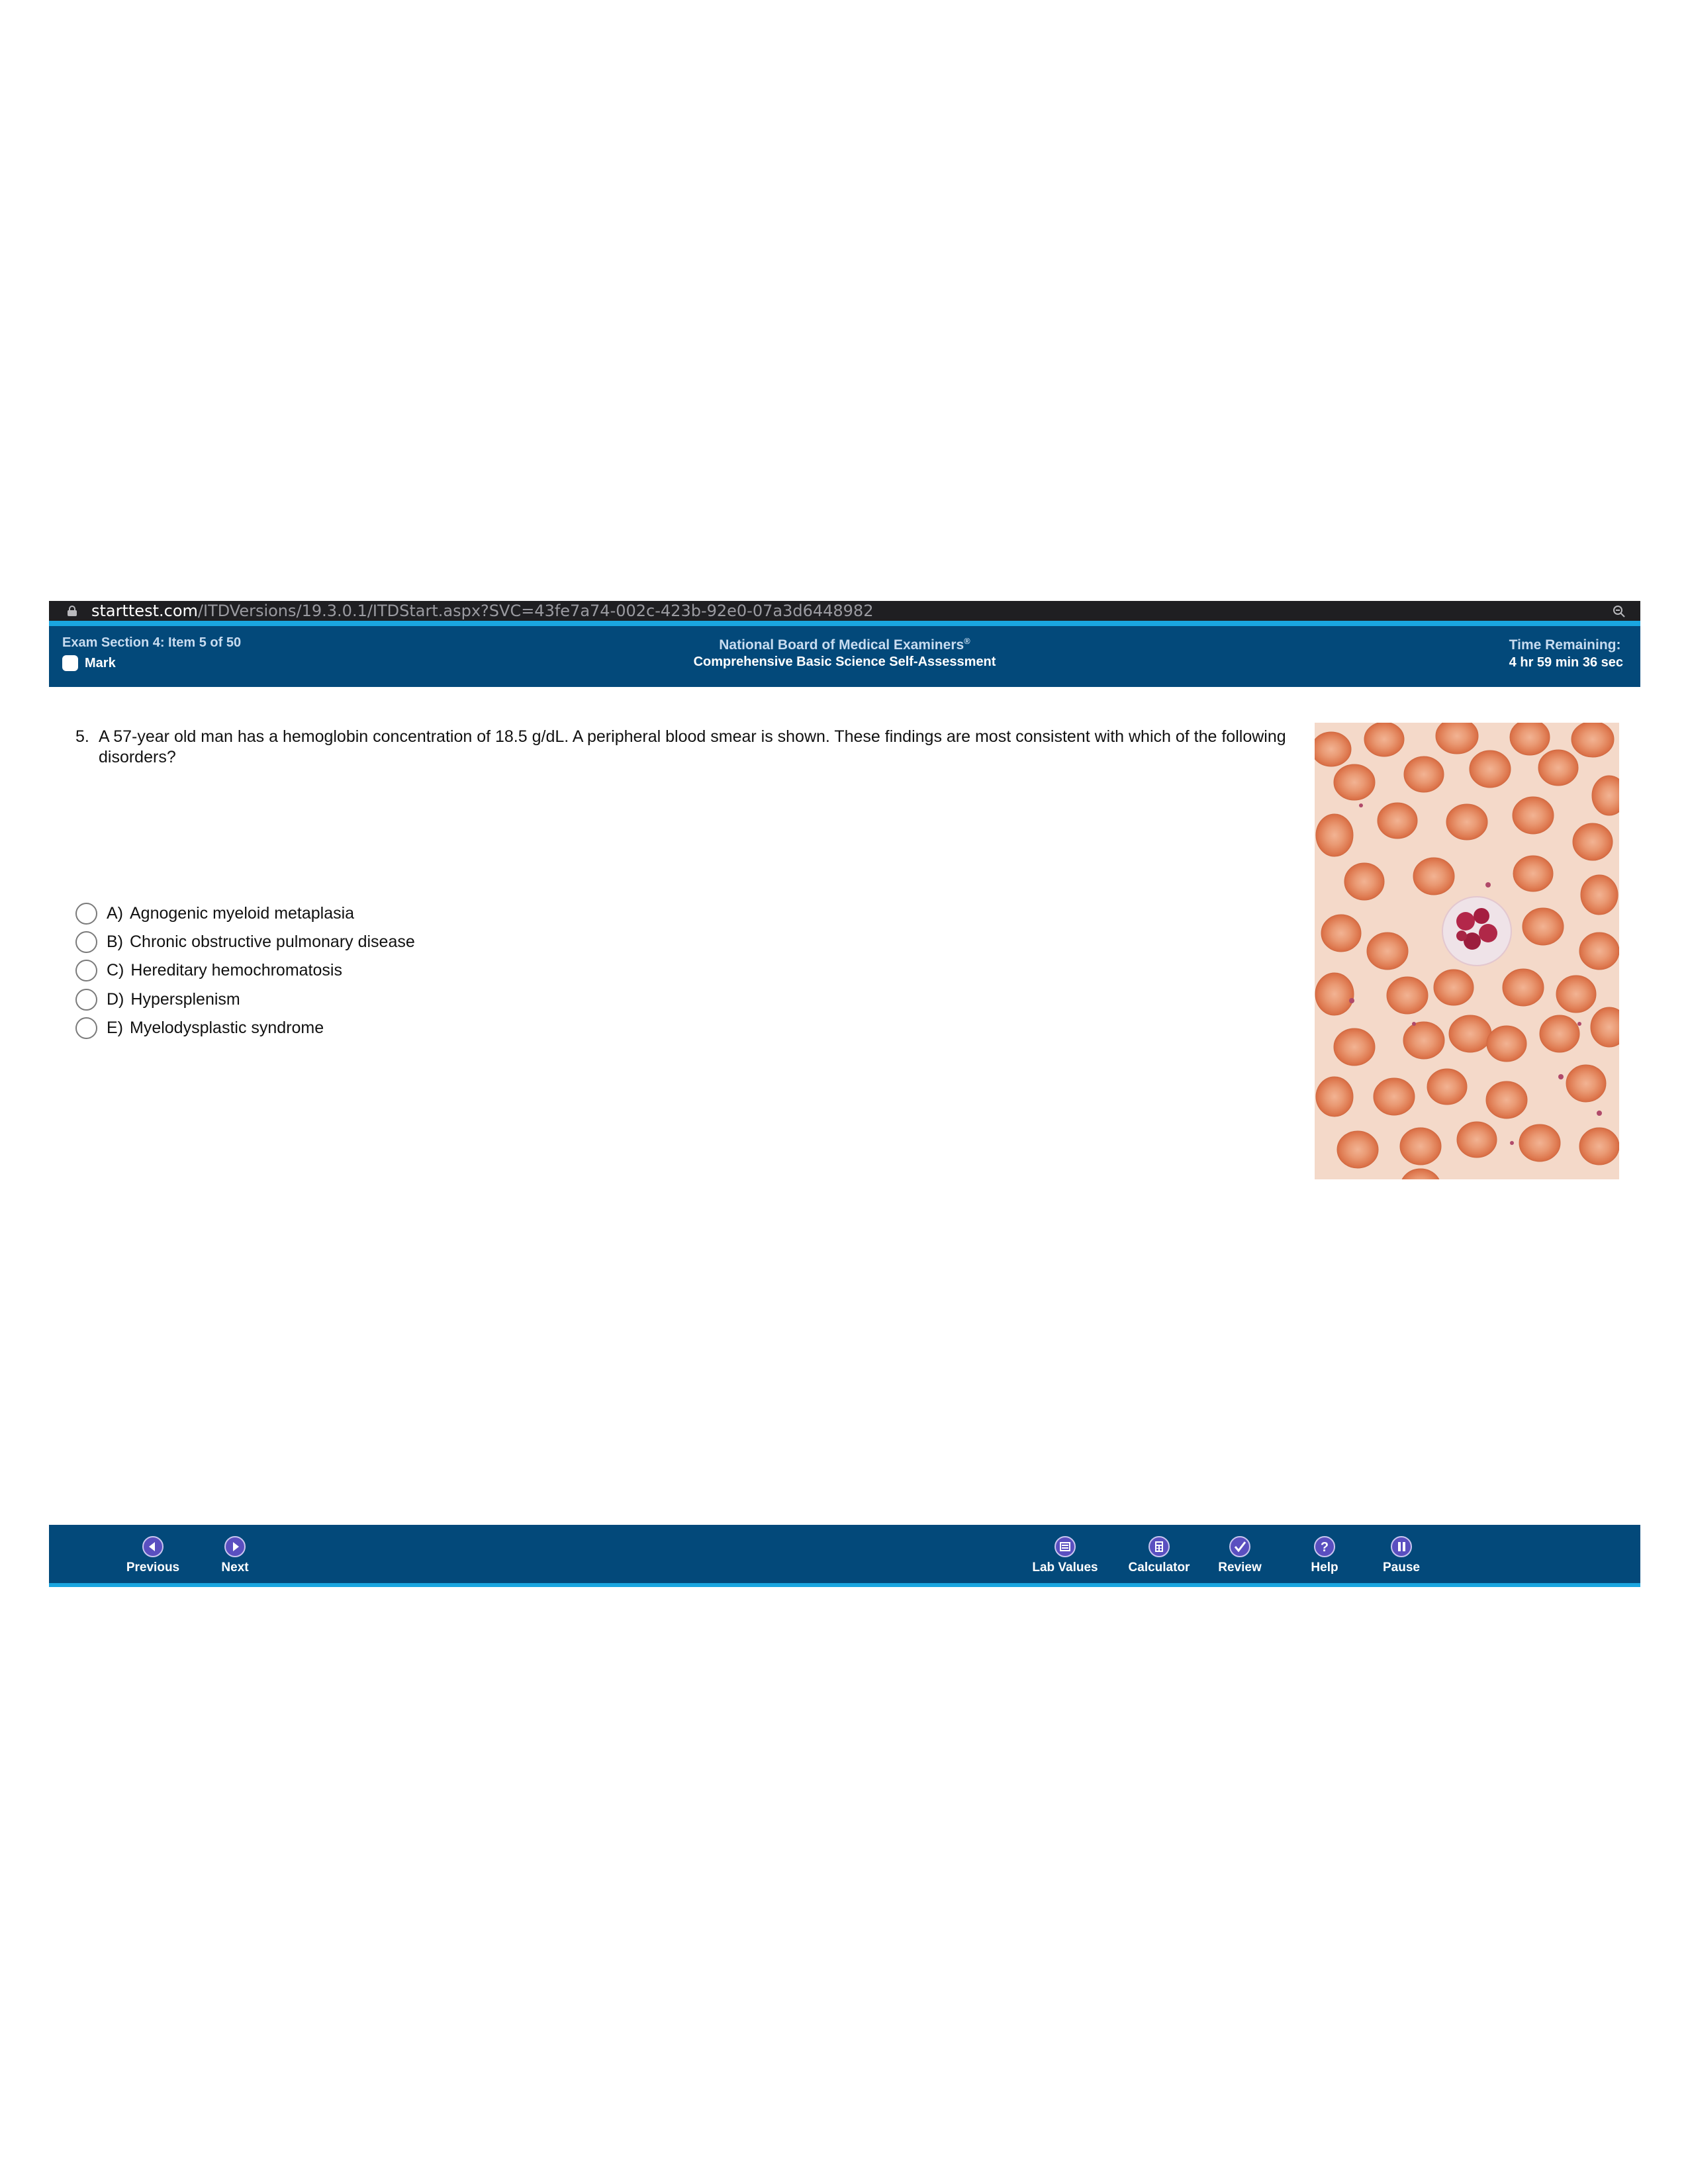 This screenshot has height=2184, width=1688. What do you see at coordinates (153, 1567) in the screenshot?
I see `previous-label: Previous` at bounding box center [153, 1567].